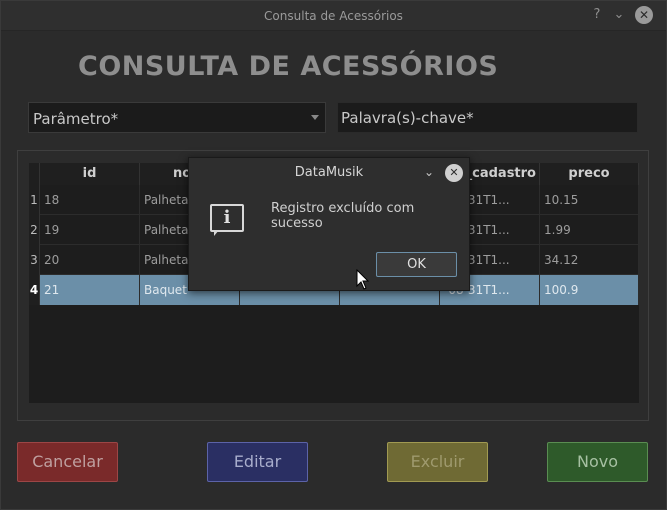 This screenshot has width=667, height=510. What do you see at coordinates (363, 279) in the screenshot?
I see `mouse-cursor-icon` at bounding box center [363, 279].